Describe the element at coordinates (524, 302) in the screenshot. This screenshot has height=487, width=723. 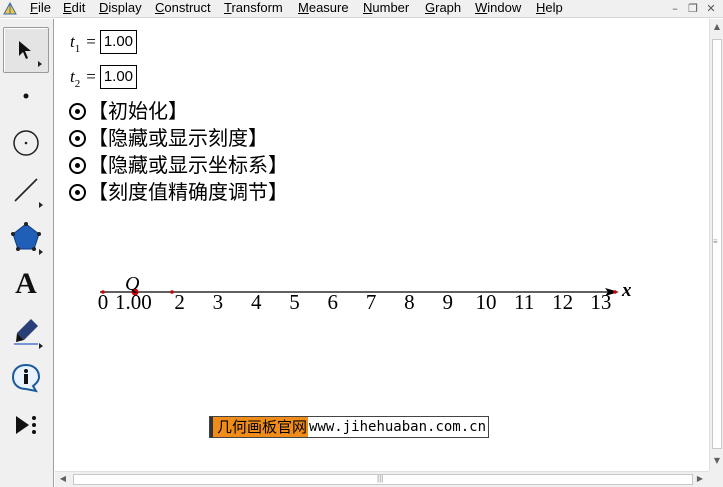
I see `tick-label: 11` at that location.